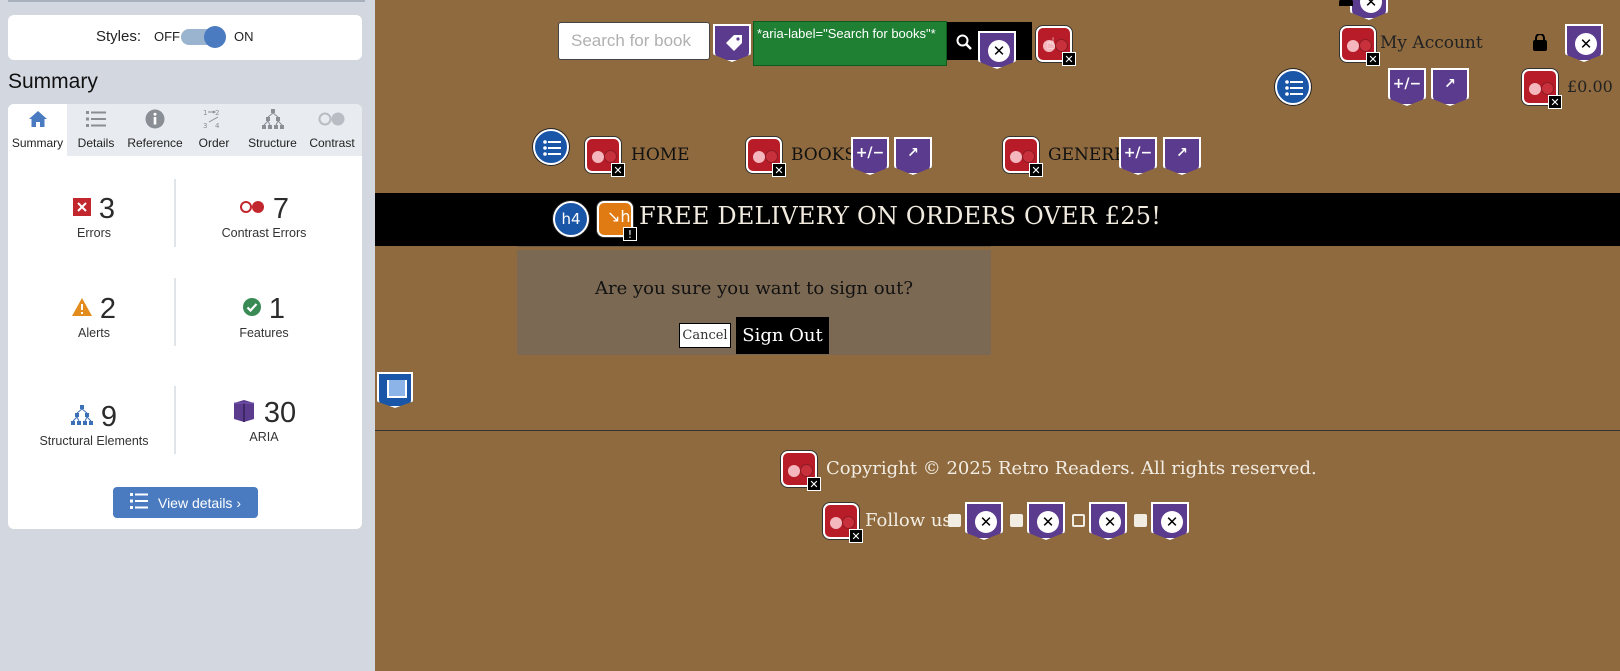 The height and width of the screenshot is (671, 1620). What do you see at coordinates (81, 417) in the screenshot?
I see `structure-stat-icon` at bounding box center [81, 417].